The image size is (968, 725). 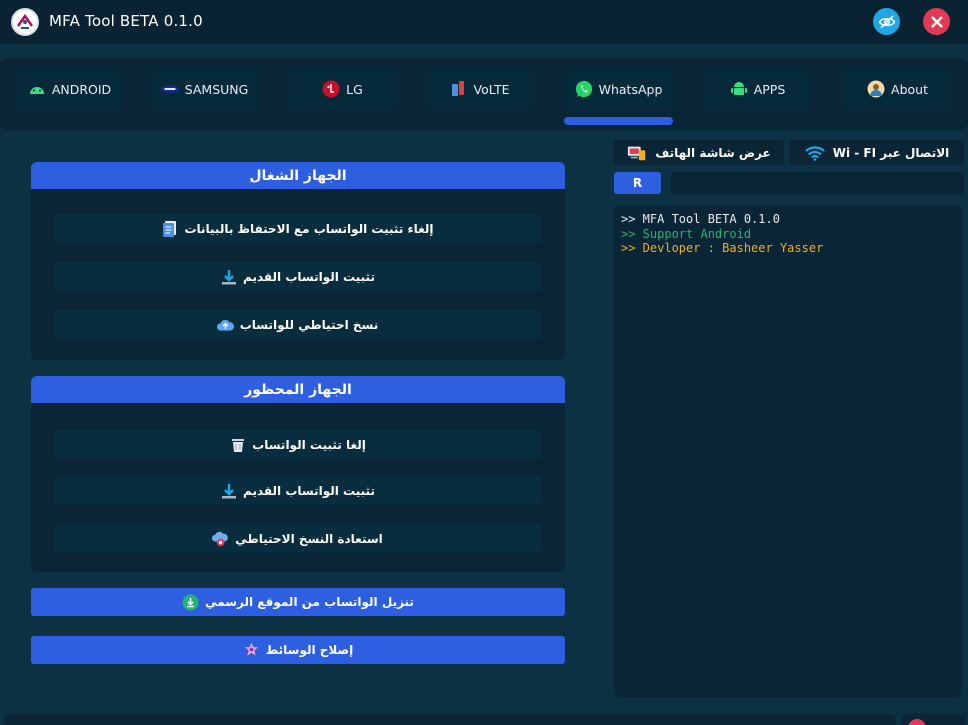 I want to click on close-button, so click(x=936, y=21).